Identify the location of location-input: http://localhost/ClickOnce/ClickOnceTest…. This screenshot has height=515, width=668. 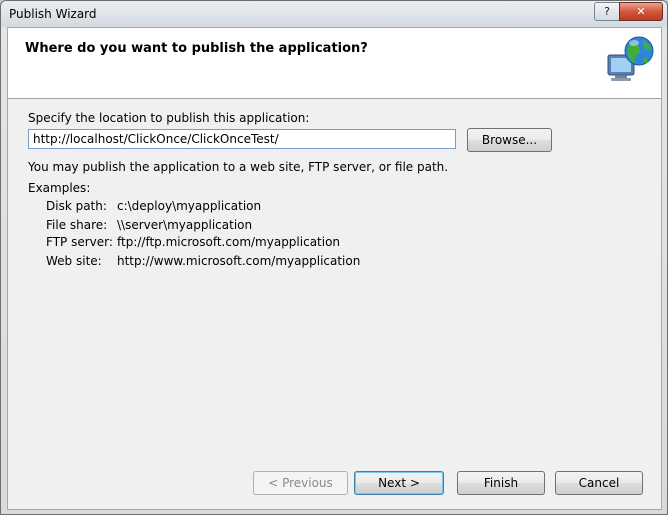
(242, 139).